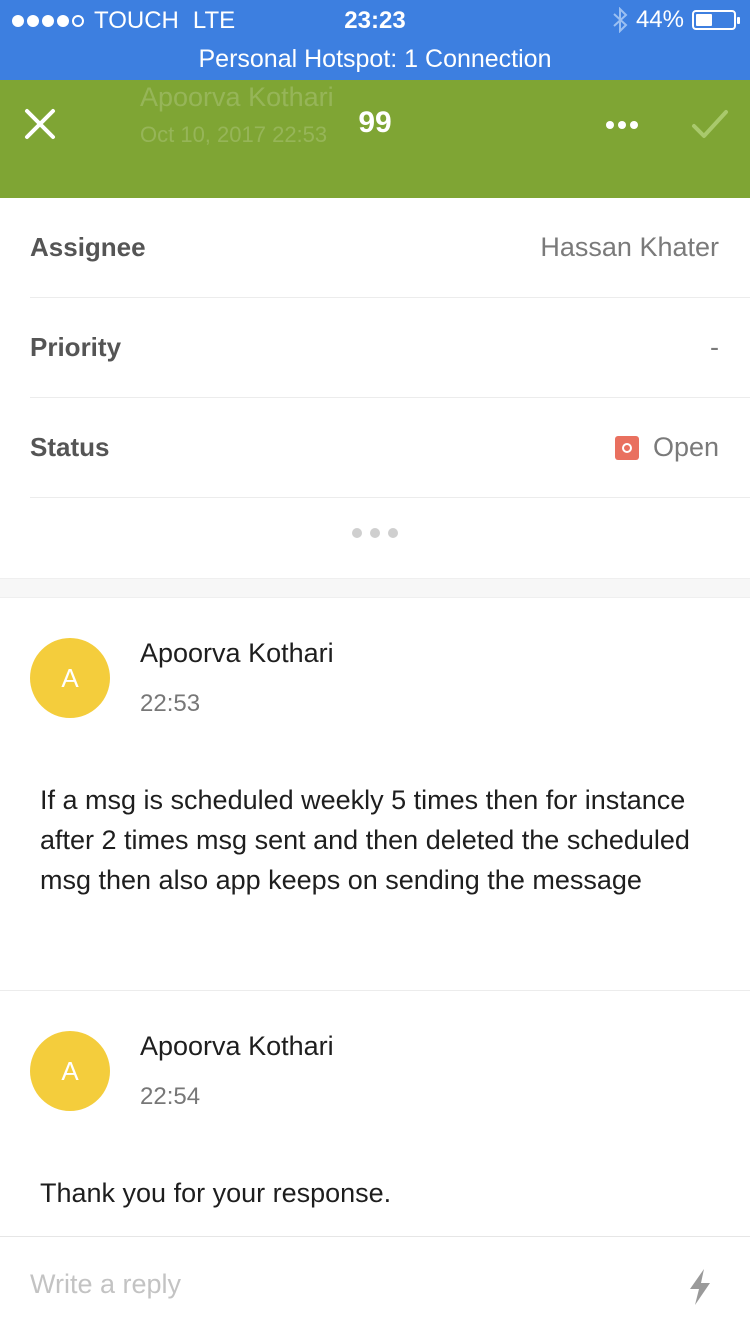  What do you see at coordinates (375, 538) in the screenshot?
I see `expand-properties-button` at bounding box center [375, 538].